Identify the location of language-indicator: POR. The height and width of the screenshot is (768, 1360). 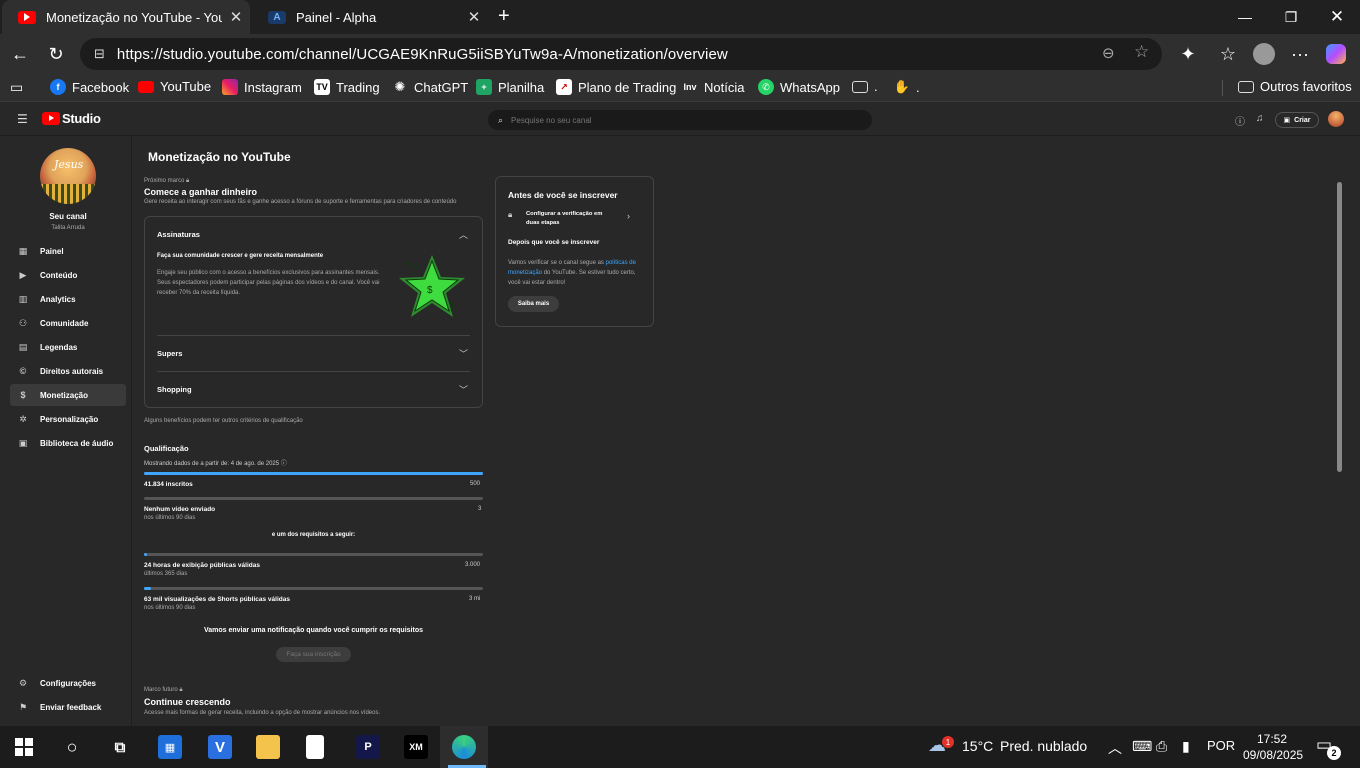
(1221, 745).